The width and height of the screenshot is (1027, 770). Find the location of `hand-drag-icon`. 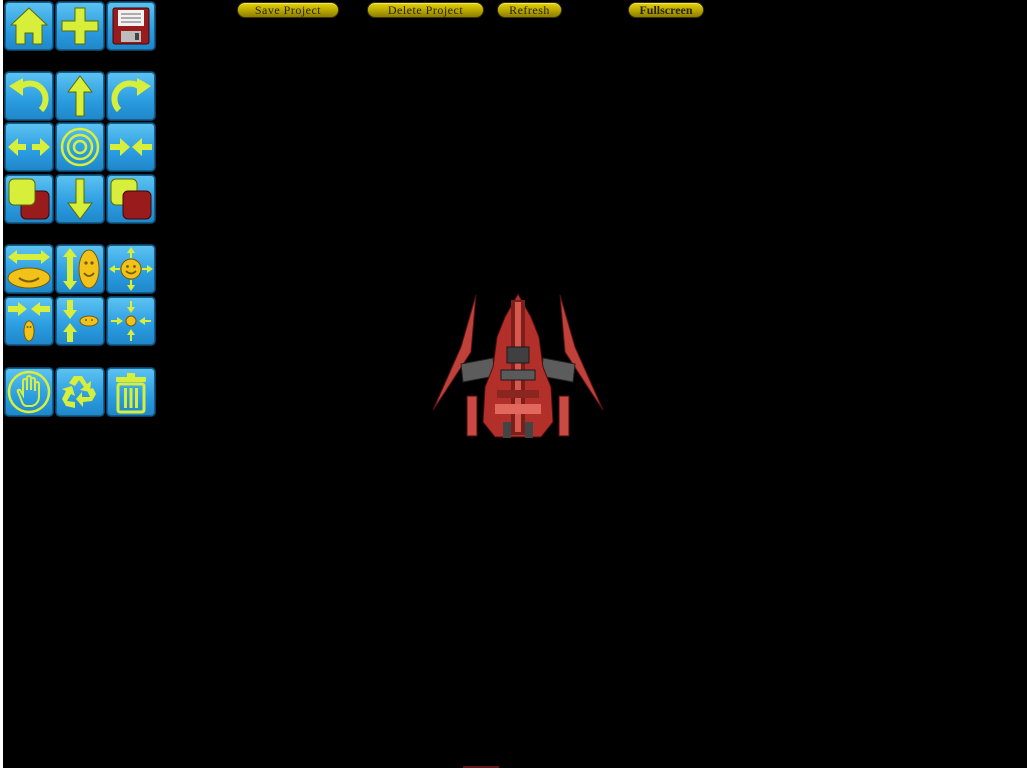

hand-drag-icon is located at coordinates (29, 392).